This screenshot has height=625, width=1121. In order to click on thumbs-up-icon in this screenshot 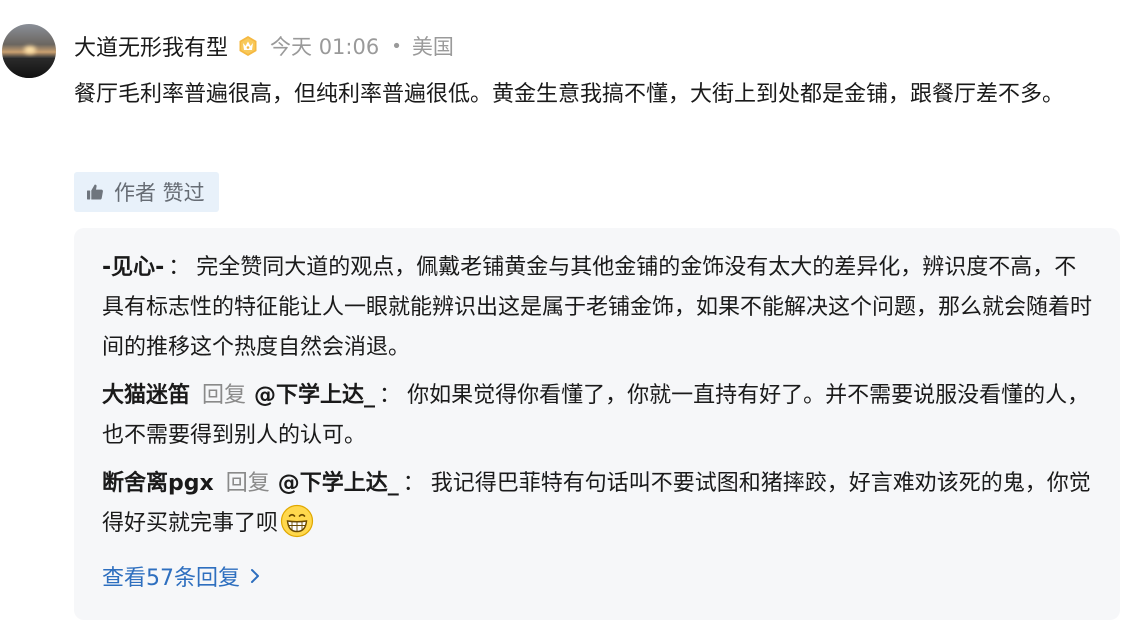, I will do `click(95, 192)`.